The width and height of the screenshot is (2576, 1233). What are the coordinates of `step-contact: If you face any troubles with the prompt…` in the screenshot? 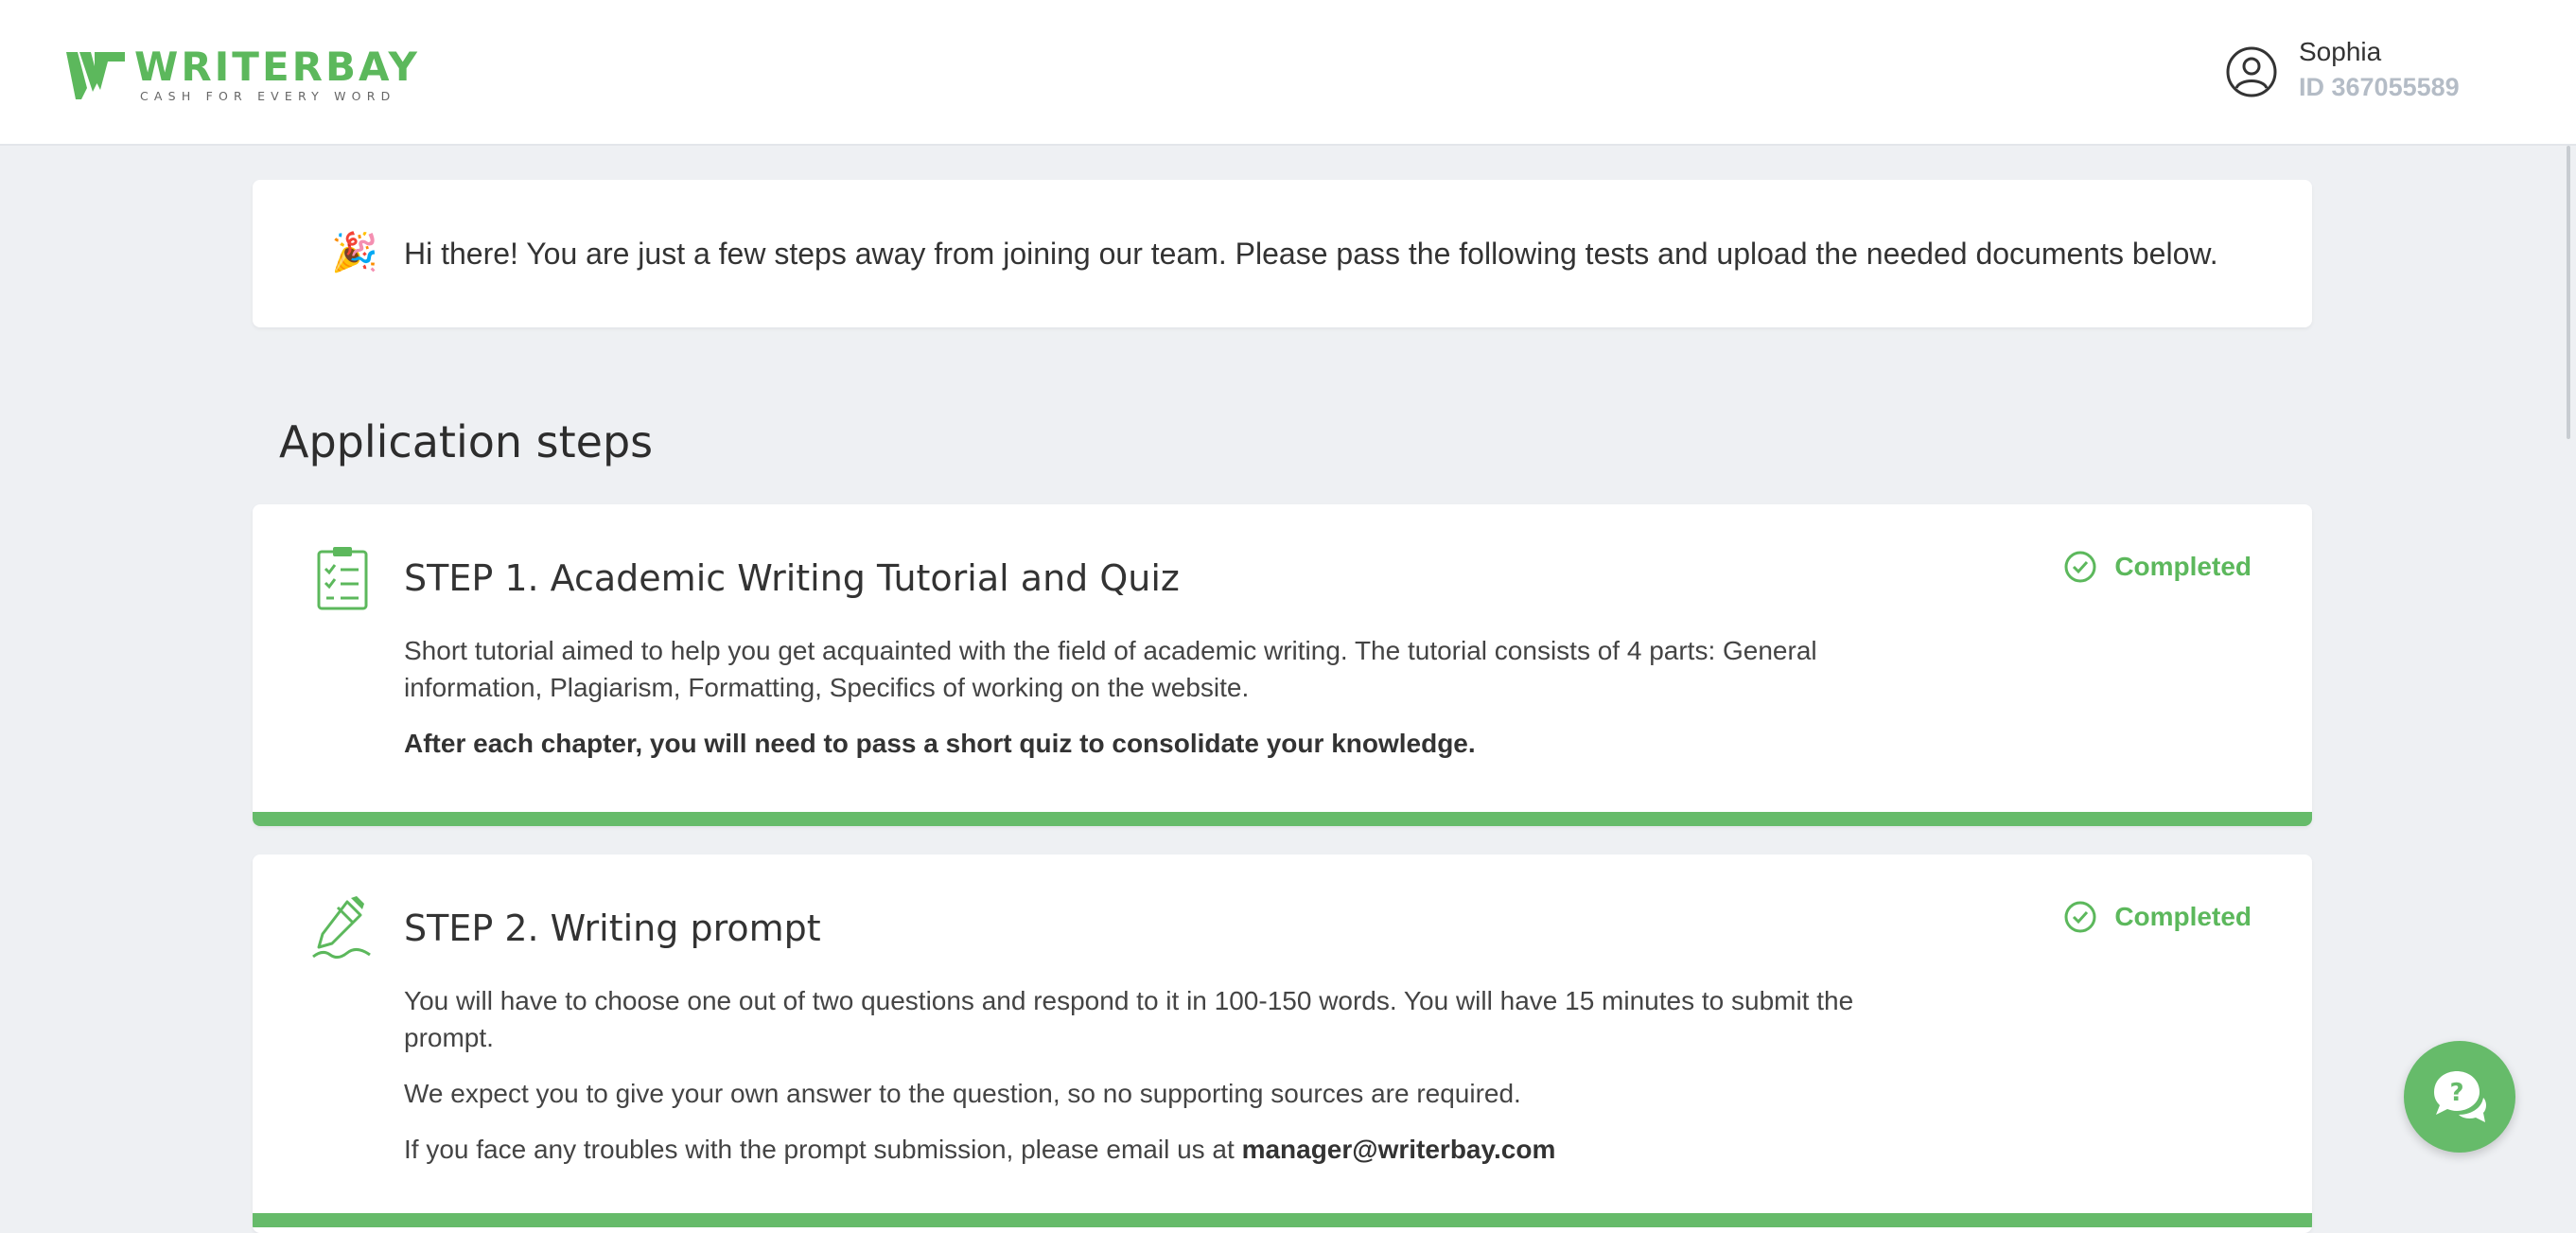 It's located at (1132, 1149).